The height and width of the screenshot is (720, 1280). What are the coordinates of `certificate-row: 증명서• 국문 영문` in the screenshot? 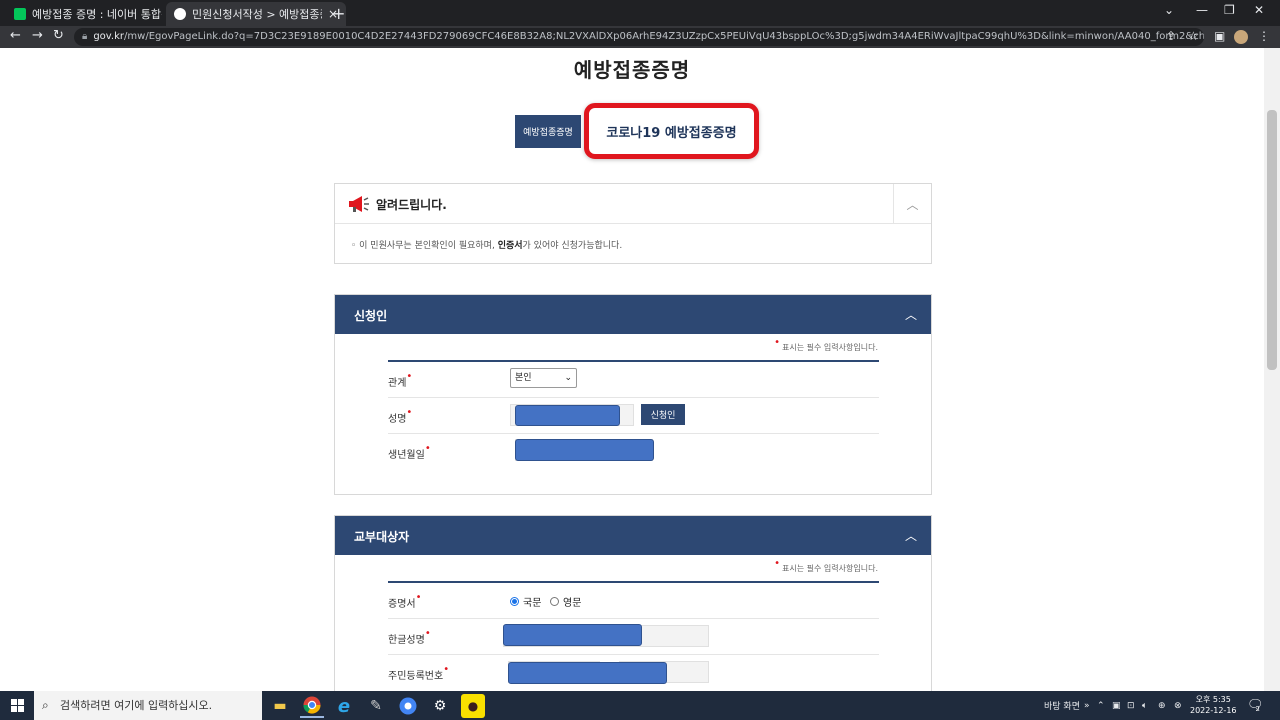 It's located at (633, 601).